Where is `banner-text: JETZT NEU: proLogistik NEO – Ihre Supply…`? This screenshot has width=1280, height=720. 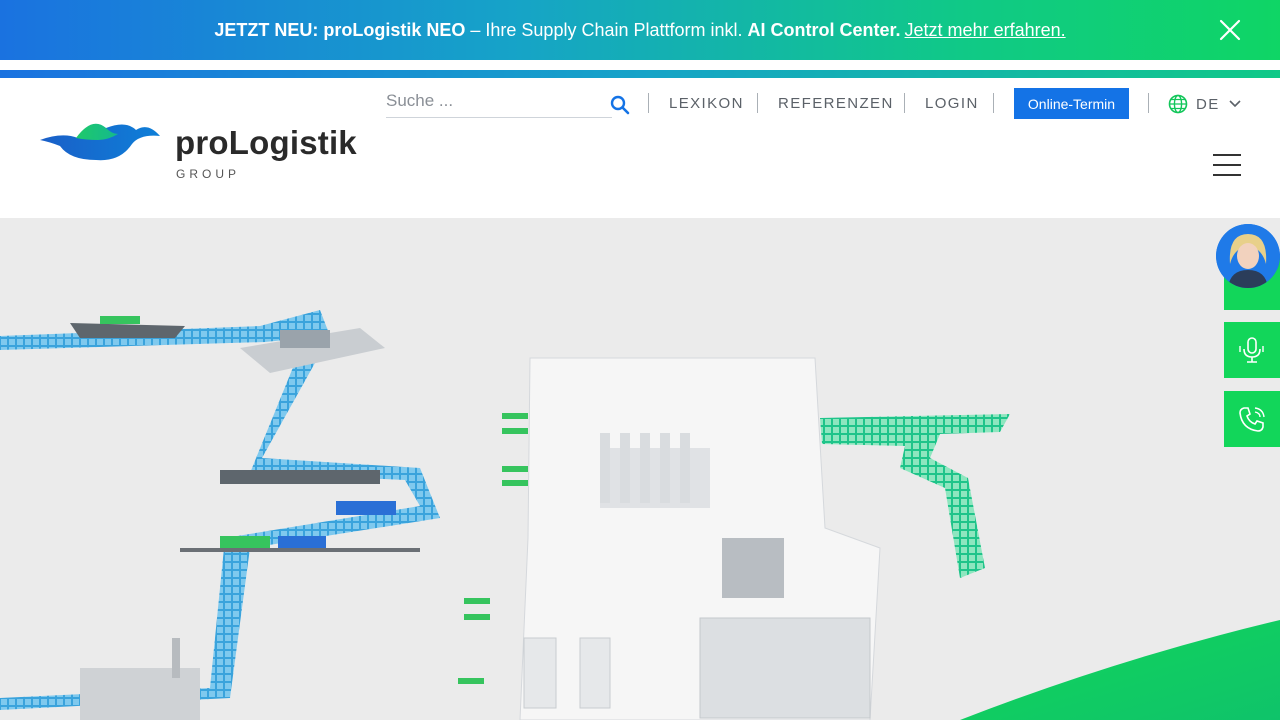
banner-text: JETZT NEU: proLogistik NEO – Ihre Supply… is located at coordinates (639, 30).